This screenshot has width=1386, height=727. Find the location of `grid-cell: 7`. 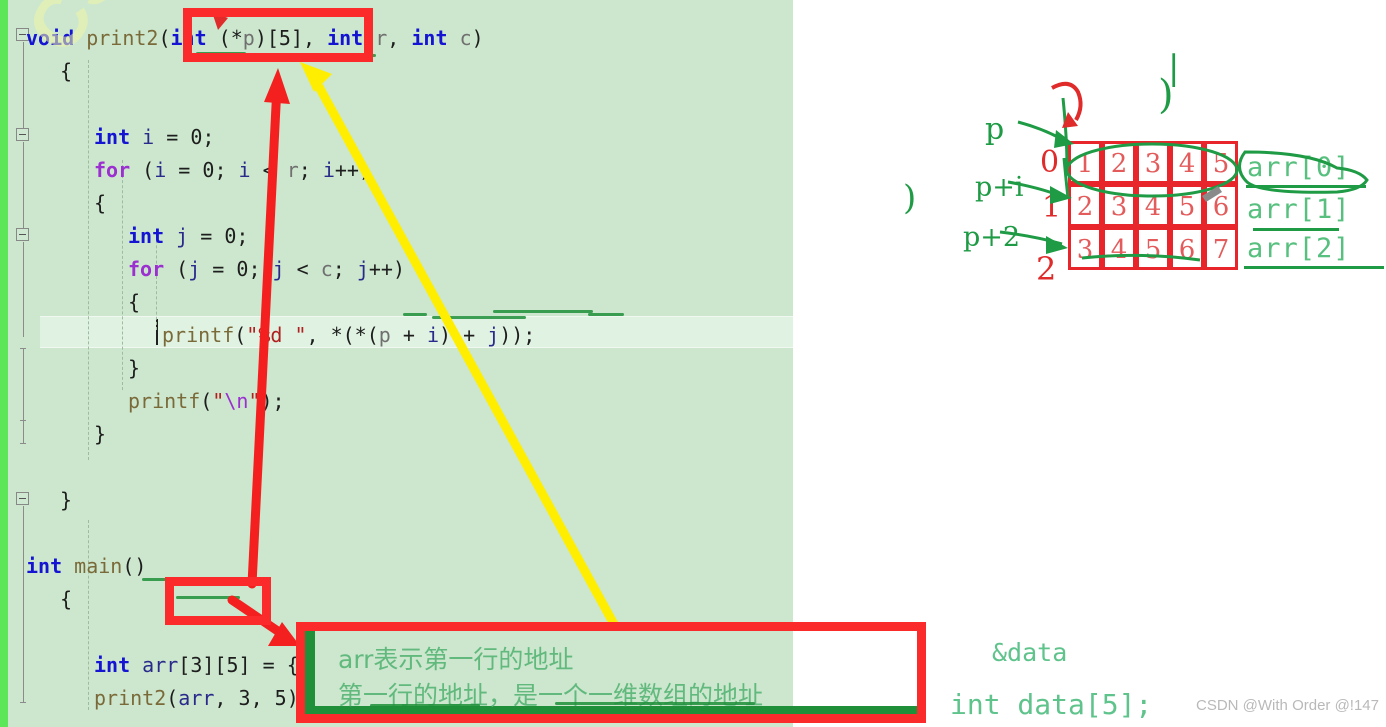

grid-cell: 7 is located at coordinates (1221, 248).